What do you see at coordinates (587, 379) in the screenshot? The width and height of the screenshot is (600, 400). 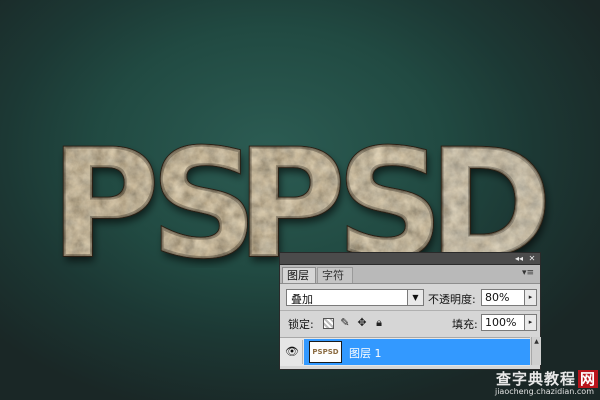 I see `watermark-title-c: 网` at bounding box center [587, 379].